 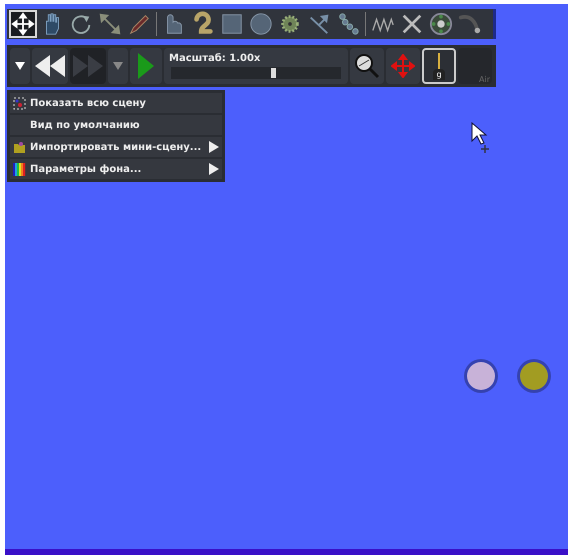 I want to click on play-button, so click(x=146, y=66).